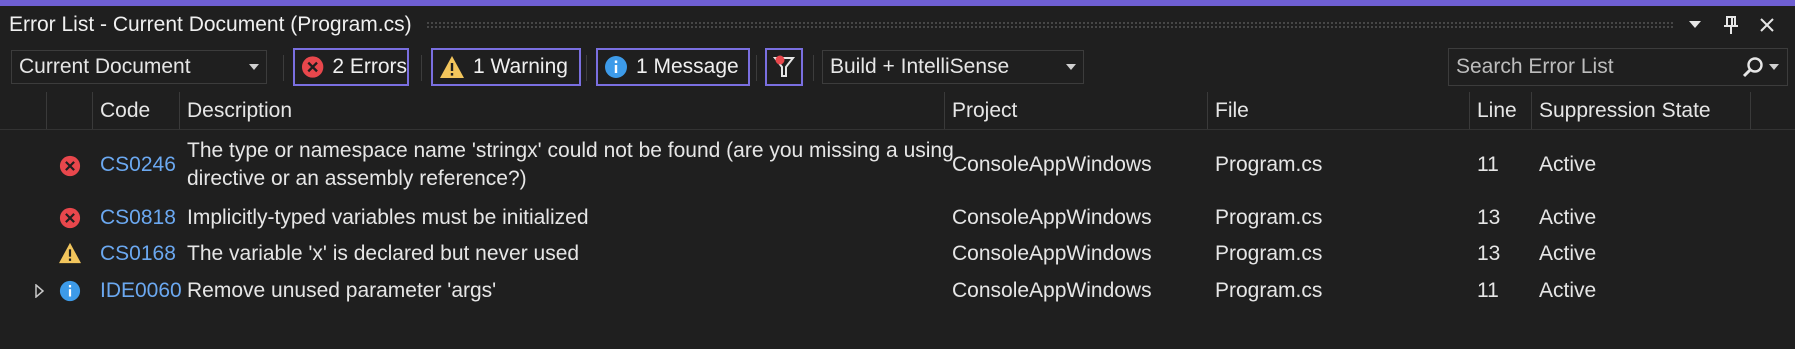 This screenshot has width=1795, height=349. What do you see at coordinates (1232, 110) in the screenshot?
I see `column-header-file: File` at bounding box center [1232, 110].